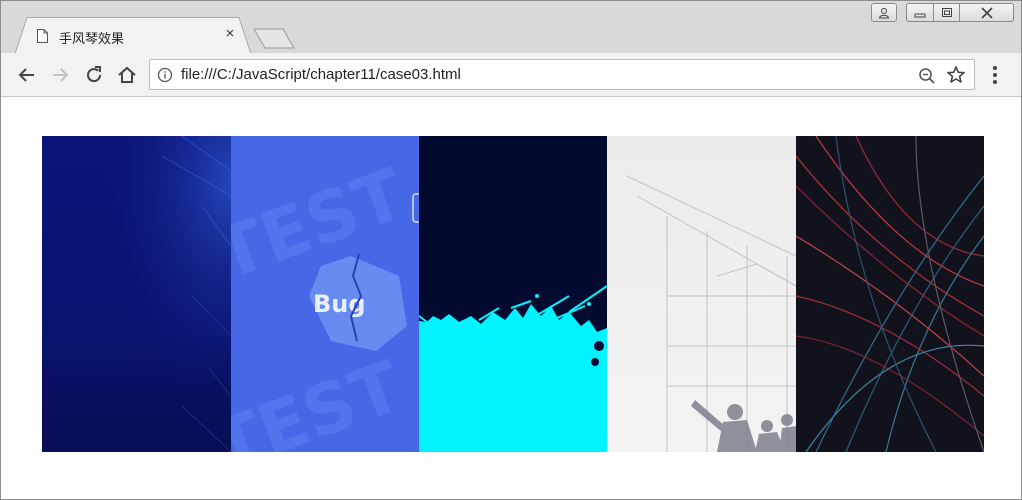 This screenshot has height=500, width=1022. I want to click on menu-dots-icon, so click(995, 75).